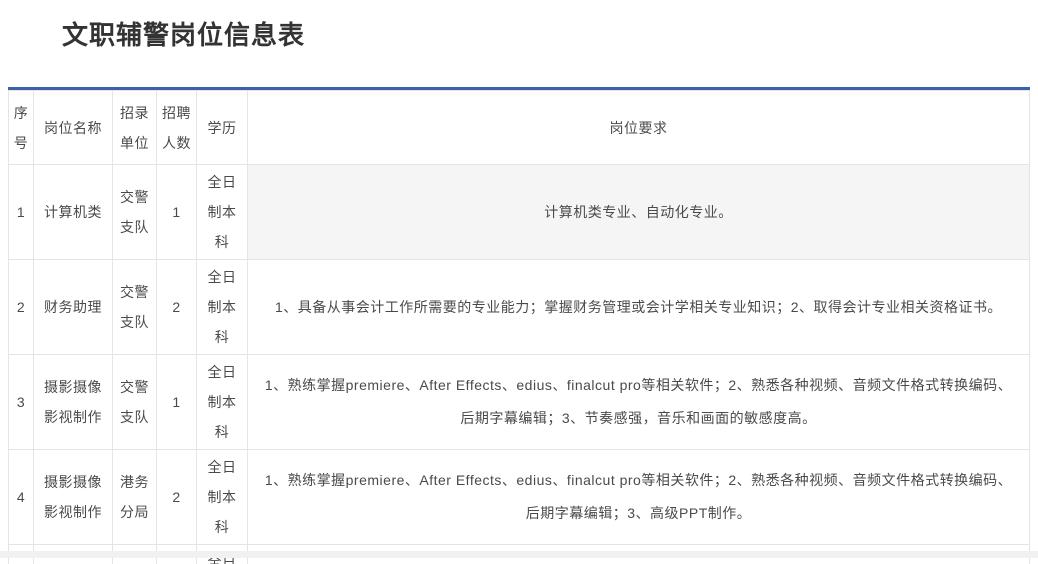 This screenshot has width=1038, height=564. What do you see at coordinates (73, 307) in the screenshot?
I see `cell-position: 财务助理` at bounding box center [73, 307].